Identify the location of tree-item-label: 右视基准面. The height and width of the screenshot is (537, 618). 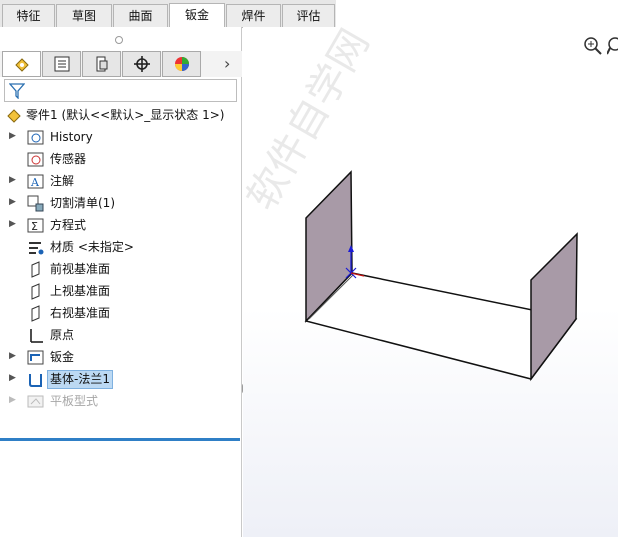
(80, 313).